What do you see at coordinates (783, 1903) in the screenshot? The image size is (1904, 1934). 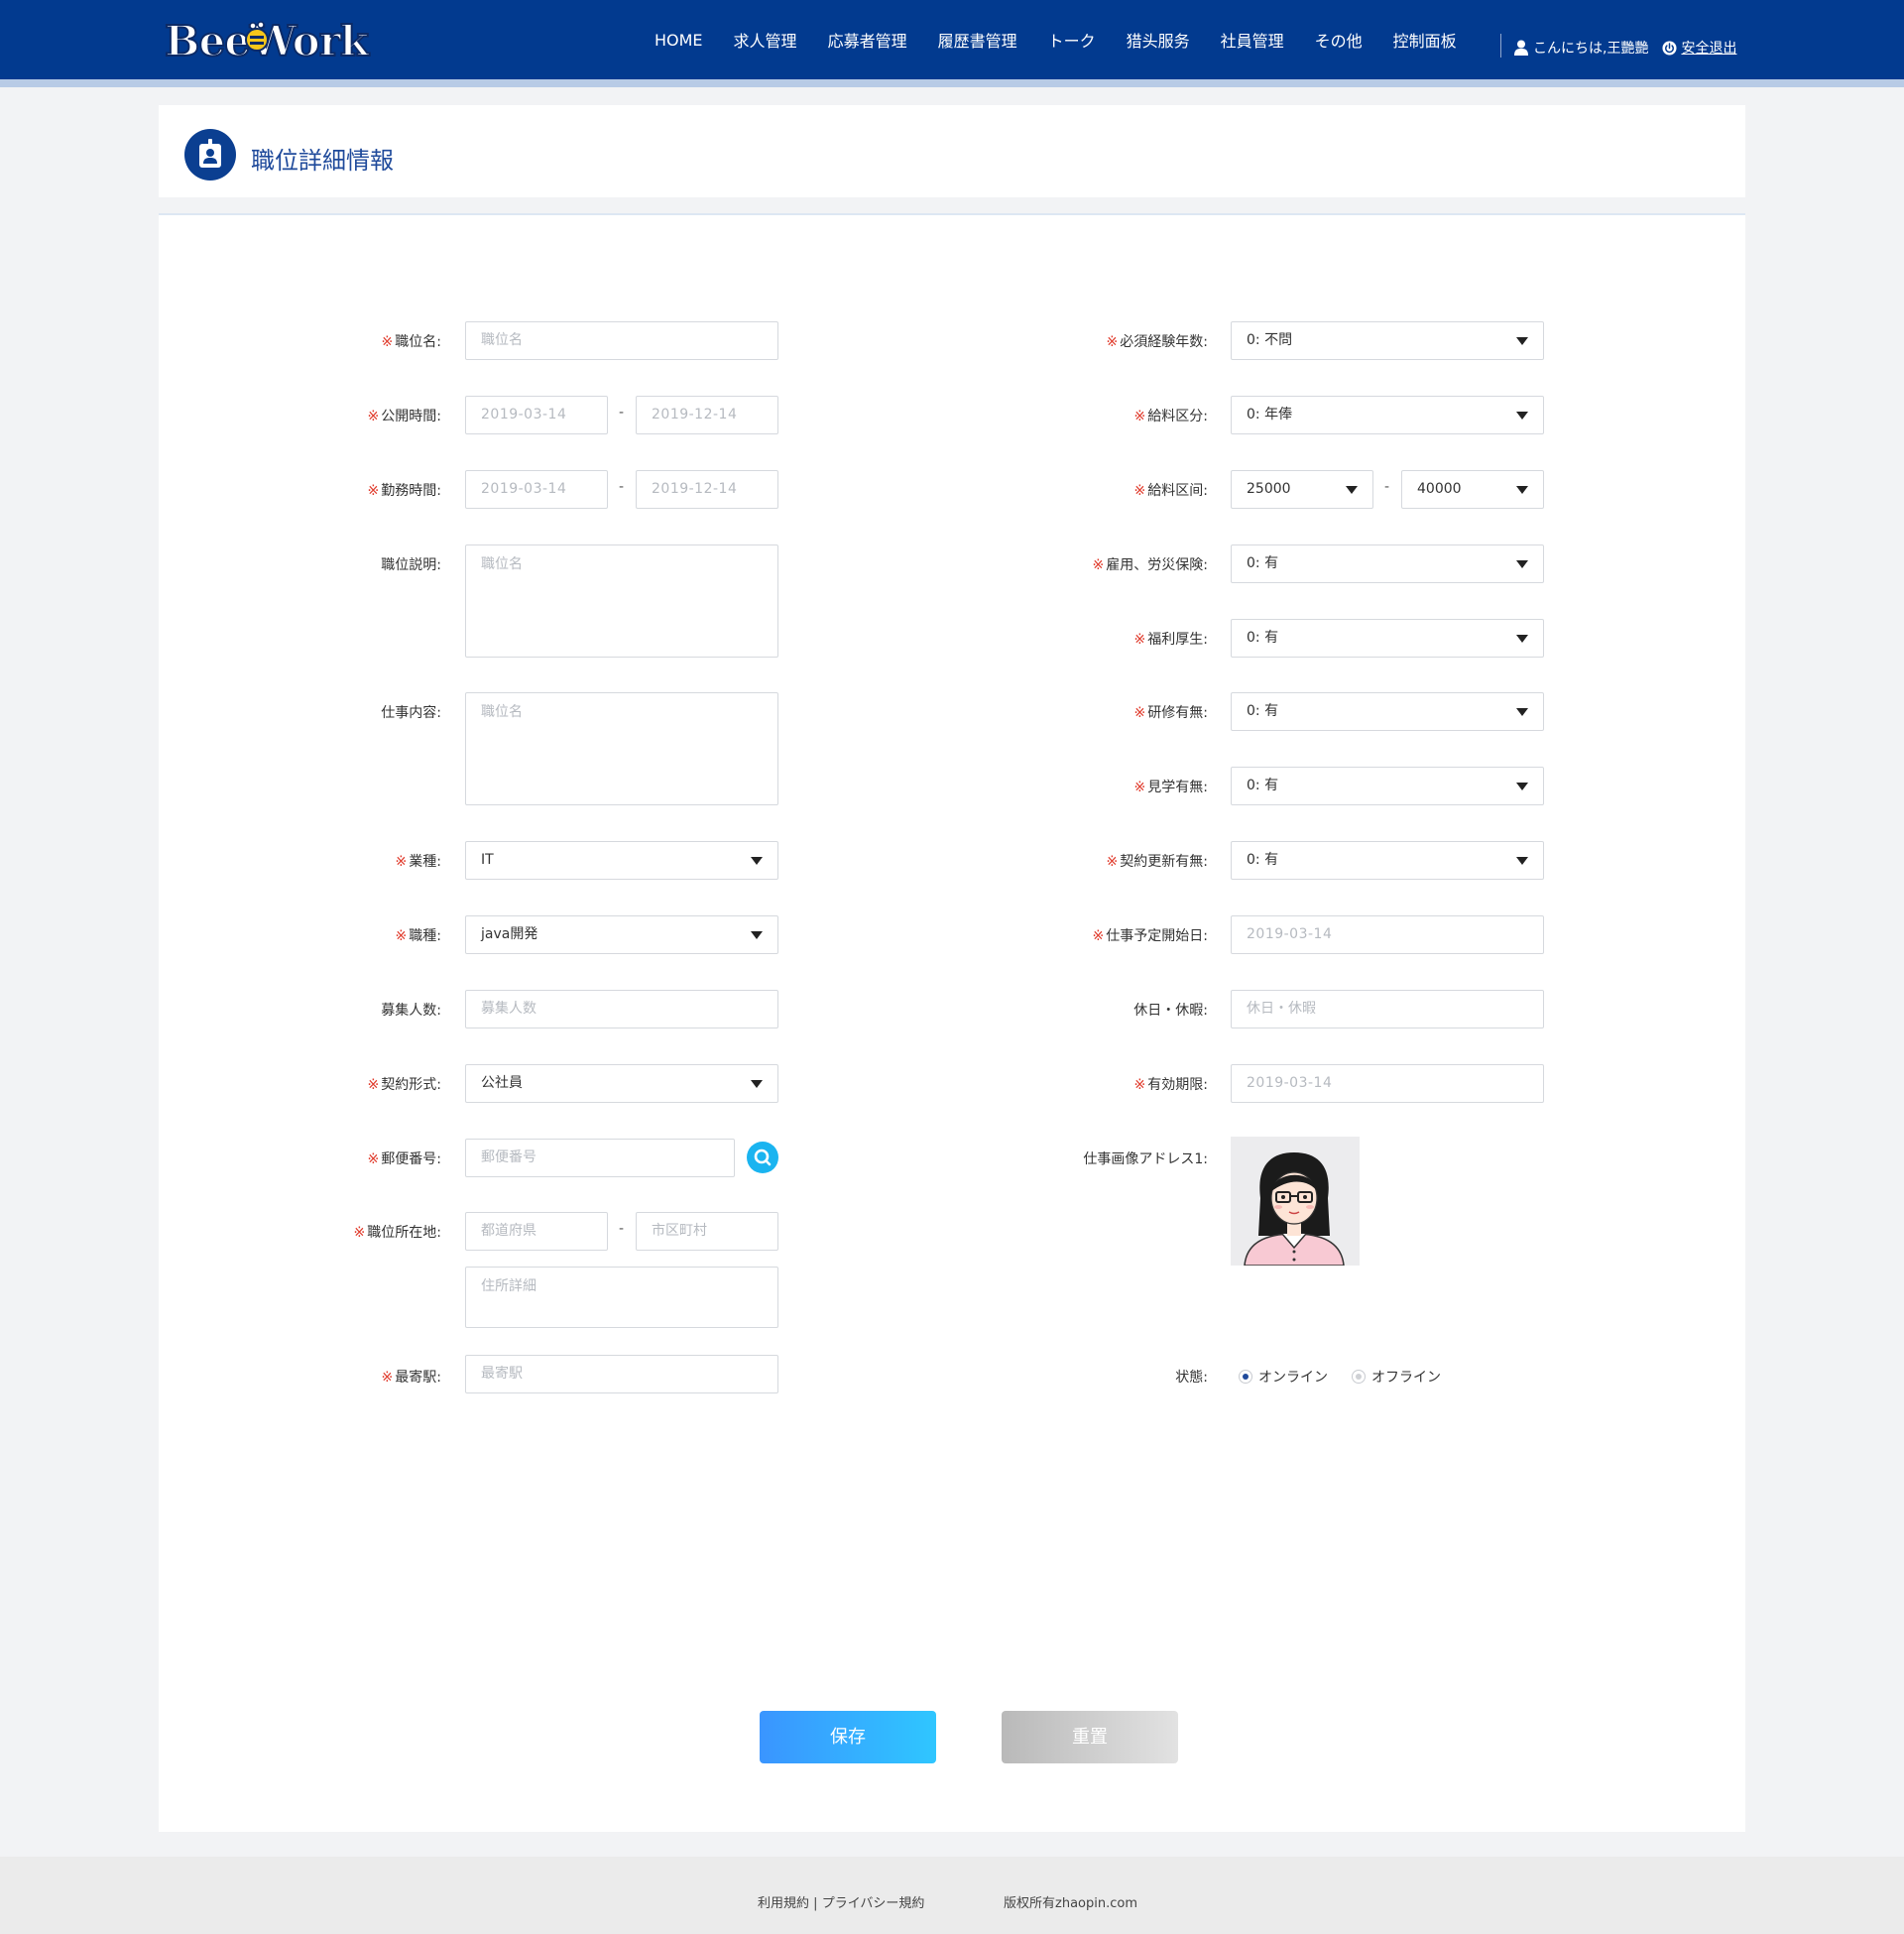 I see `terms-link: 利用規約` at bounding box center [783, 1903].